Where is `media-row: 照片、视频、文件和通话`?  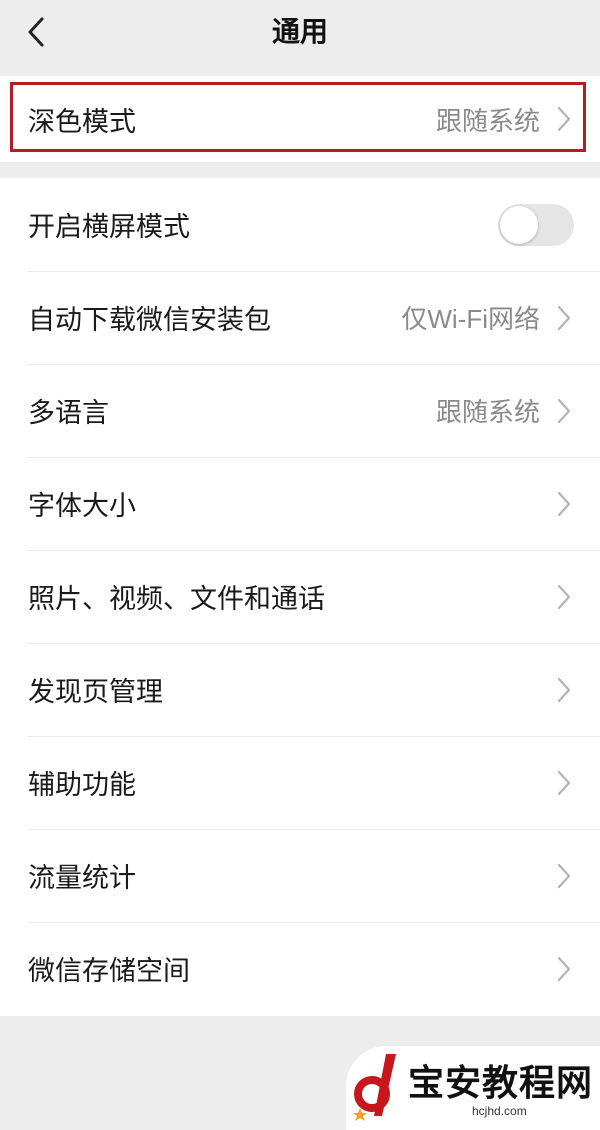
media-row: 照片、视频、文件和通话 is located at coordinates (300, 596).